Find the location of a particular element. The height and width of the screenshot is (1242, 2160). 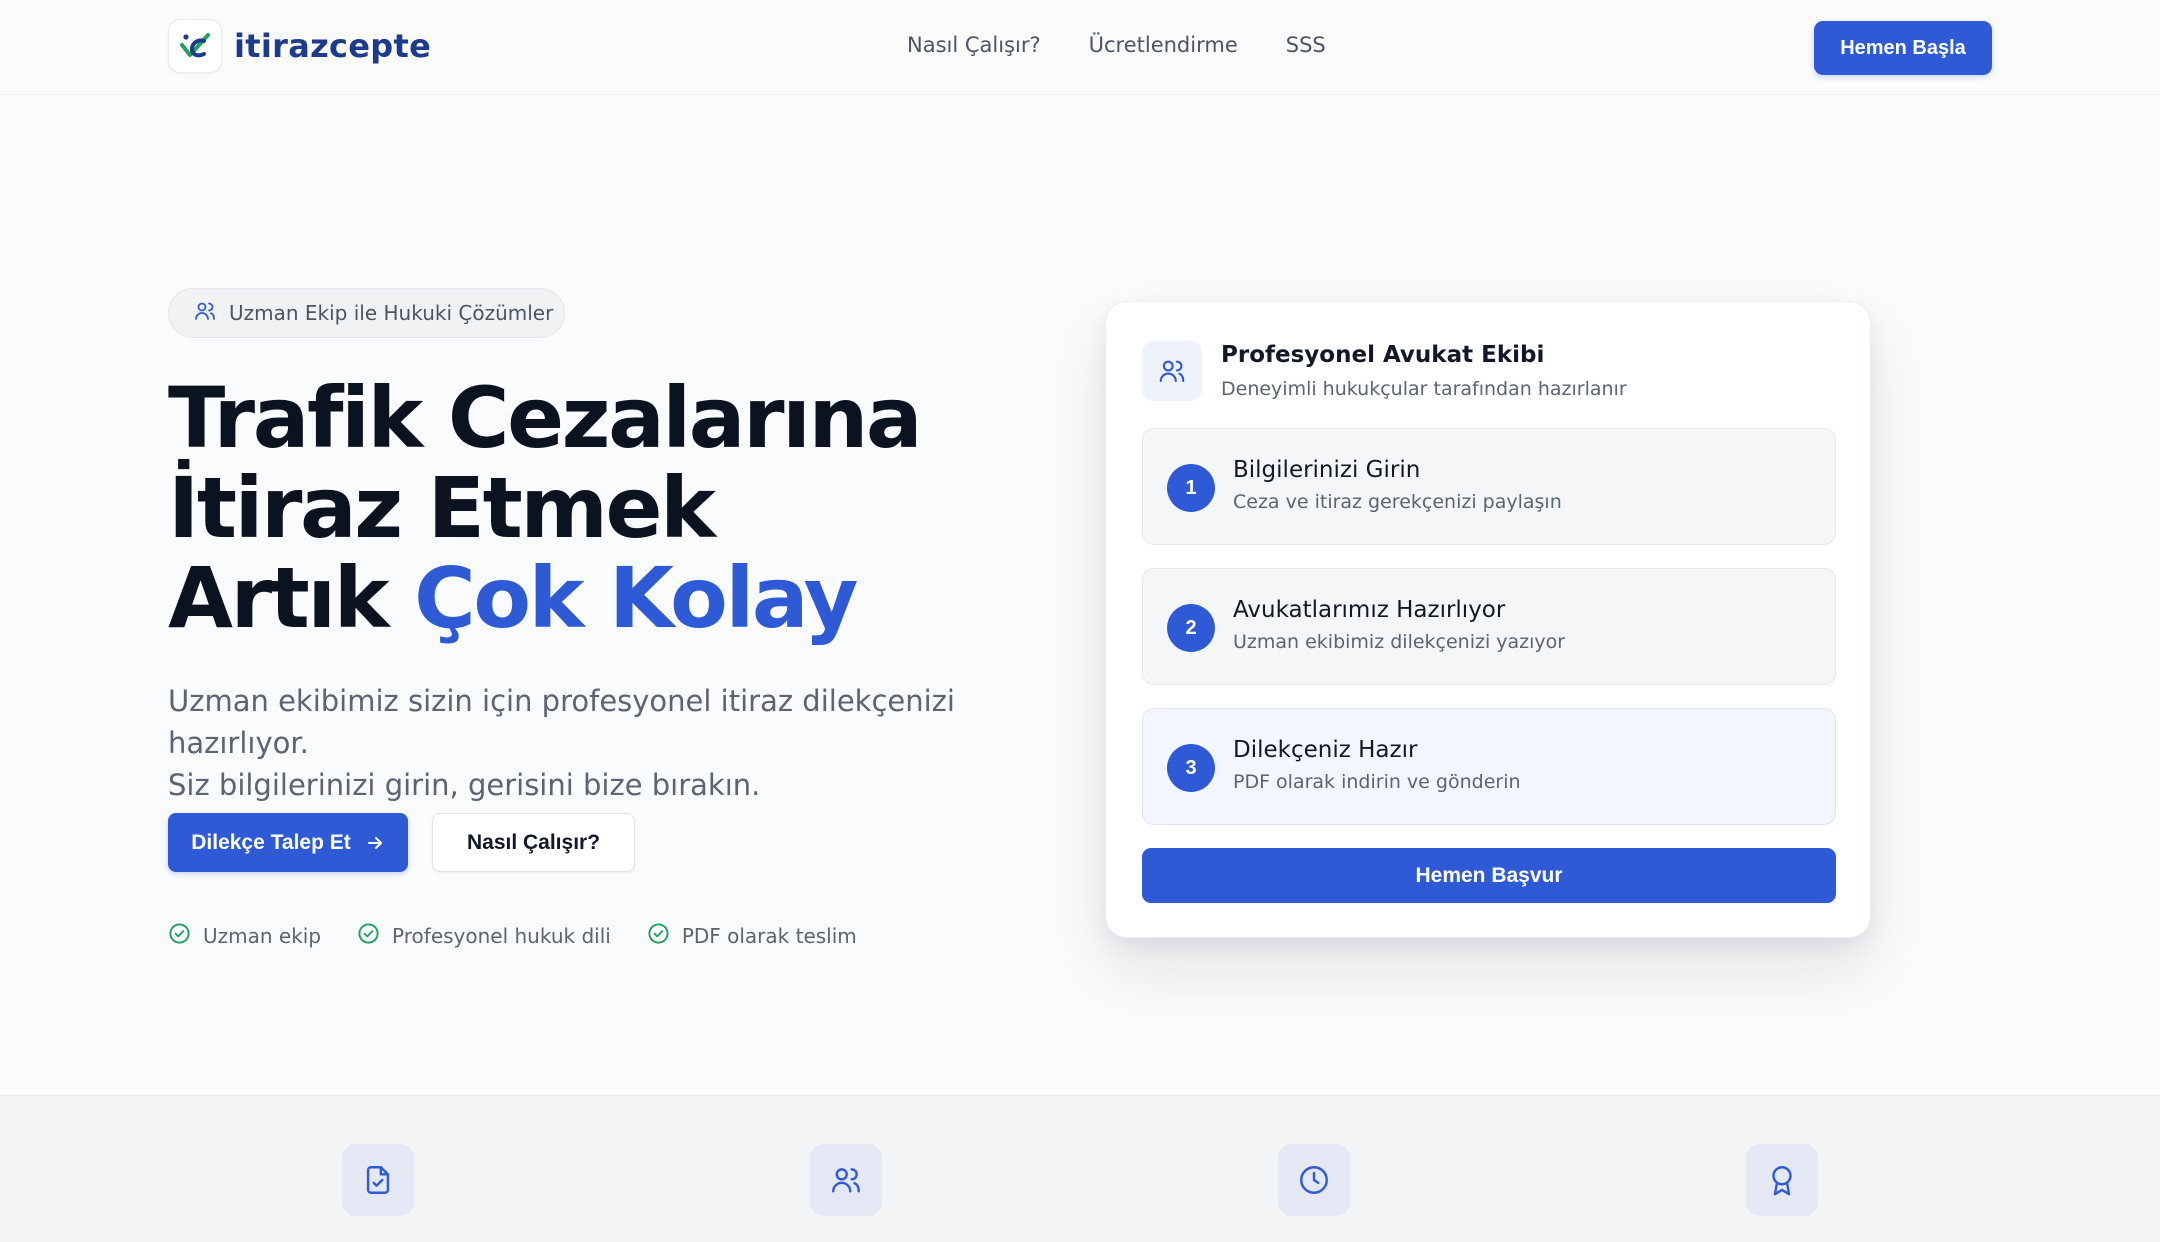

feature-label: Uzman ekip is located at coordinates (262, 936).